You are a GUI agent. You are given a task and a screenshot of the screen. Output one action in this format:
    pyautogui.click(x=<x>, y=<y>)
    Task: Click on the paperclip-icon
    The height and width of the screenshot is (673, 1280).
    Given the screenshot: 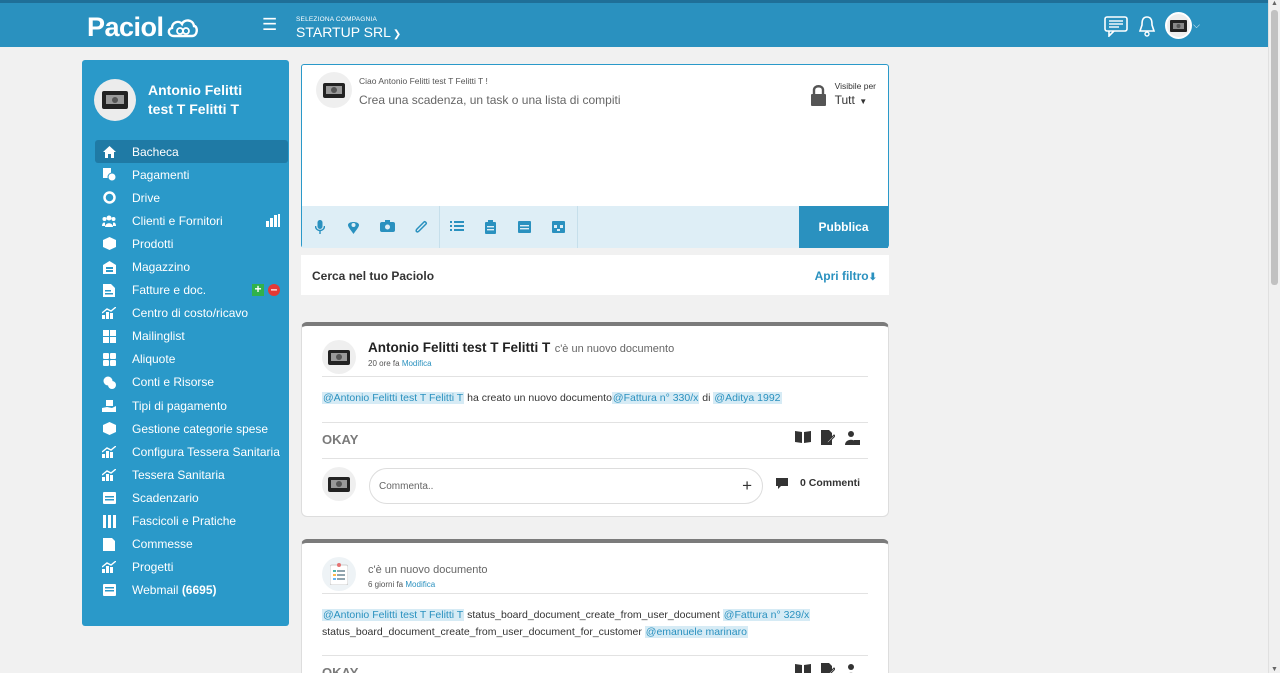 What is the action you would take?
    pyautogui.click(x=421, y=227)
    